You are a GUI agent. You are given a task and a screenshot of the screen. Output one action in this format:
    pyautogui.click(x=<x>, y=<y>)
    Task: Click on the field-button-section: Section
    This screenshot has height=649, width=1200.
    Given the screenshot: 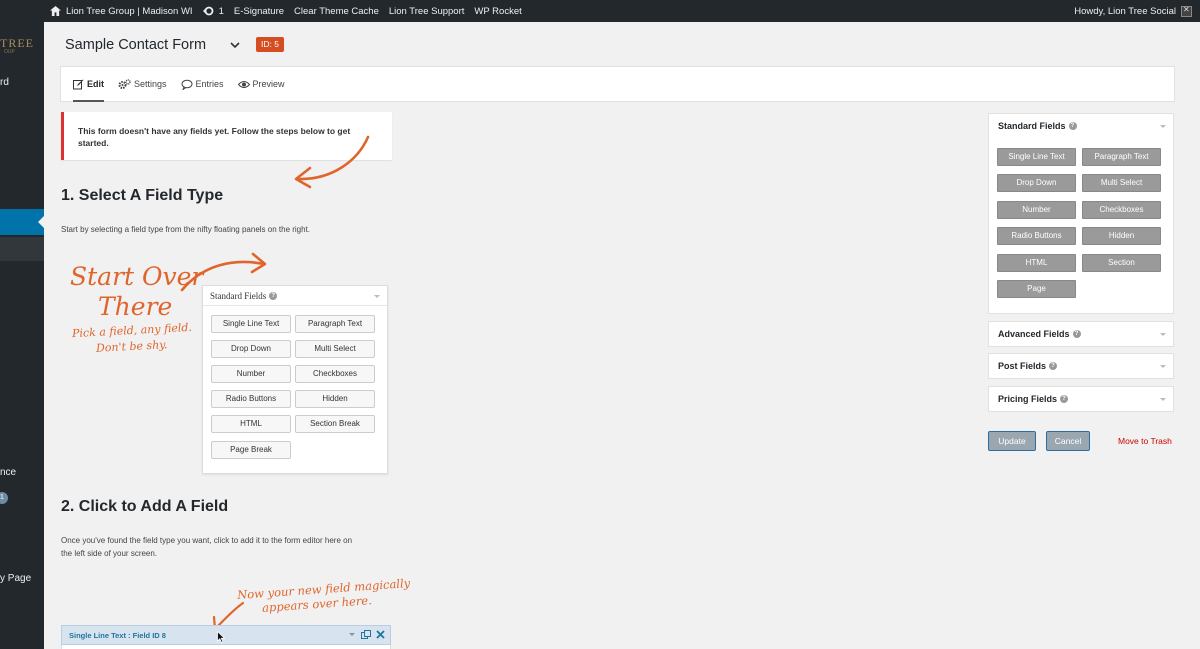 What is the action you would take?
    pyautogui.click(x=1121, y=263)
    